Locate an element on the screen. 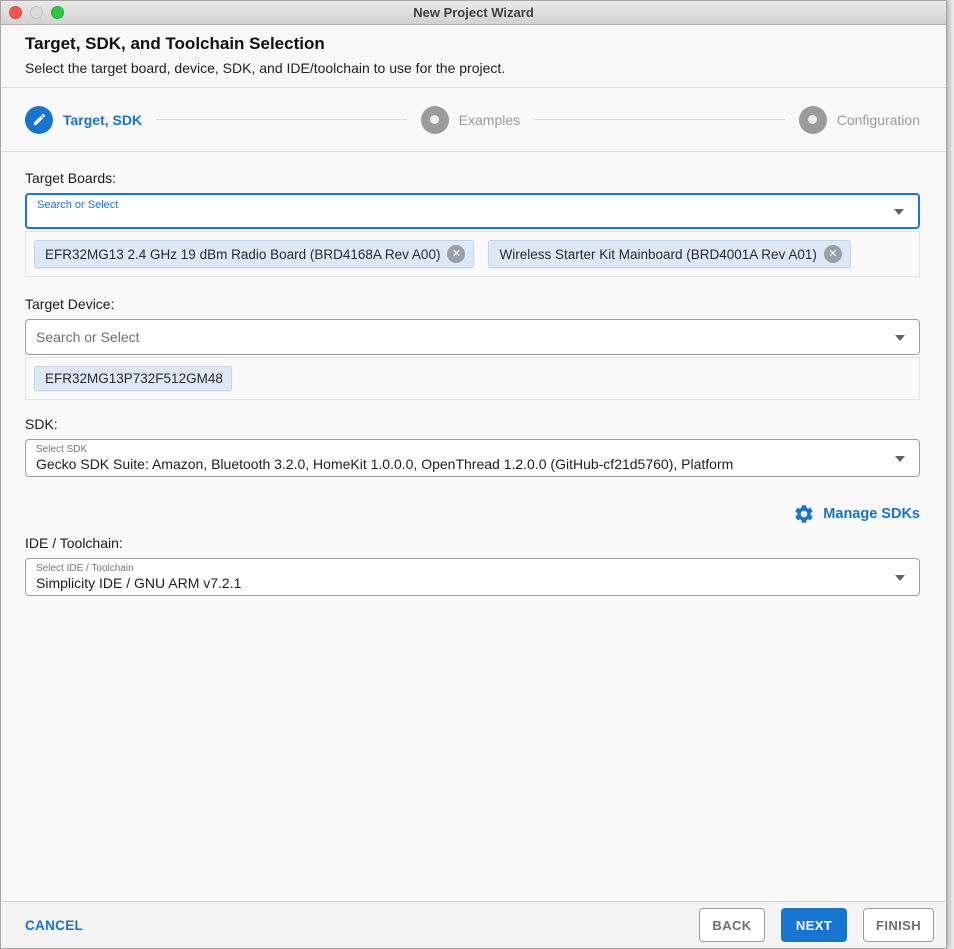 The image size is (954, 949). target-boards-placeholder: Search or Select is located at coordinates (78, 205).